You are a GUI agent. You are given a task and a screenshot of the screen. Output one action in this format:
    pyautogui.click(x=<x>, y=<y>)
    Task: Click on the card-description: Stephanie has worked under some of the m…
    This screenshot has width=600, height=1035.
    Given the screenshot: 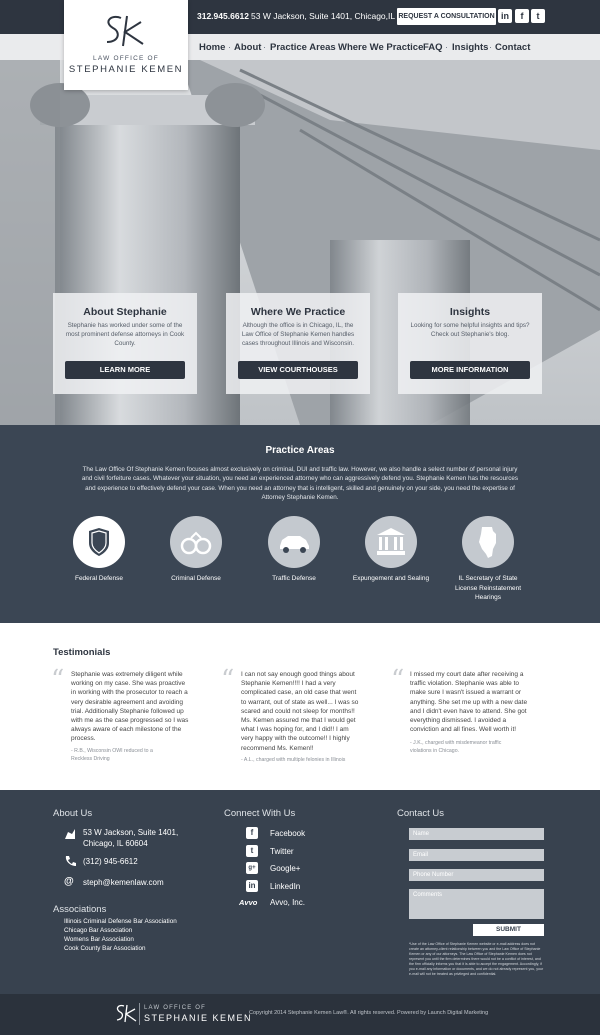 What is the action you would take?
    pyautogui.click(x=125, y=334)
    